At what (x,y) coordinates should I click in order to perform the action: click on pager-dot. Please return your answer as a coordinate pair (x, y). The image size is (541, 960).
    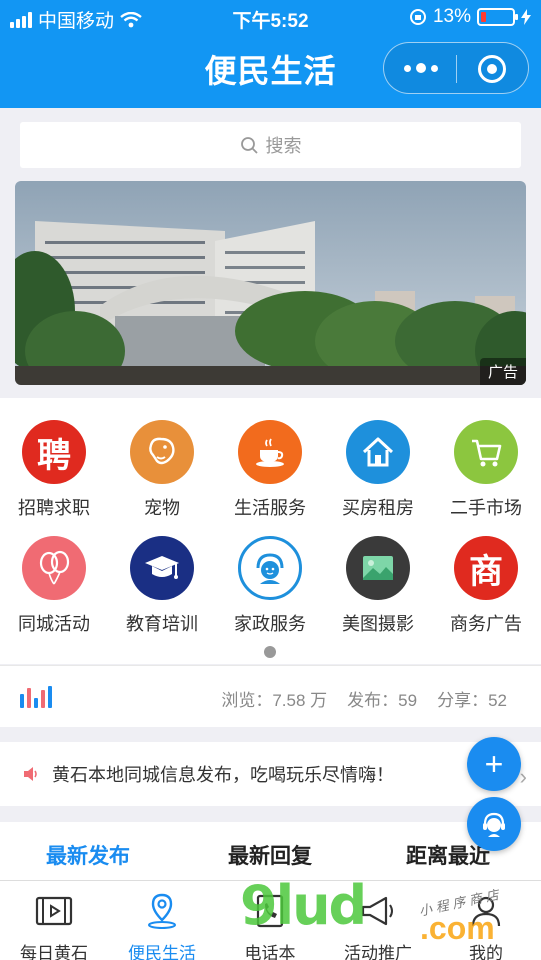
    Looking at the image, I should click on (270, 652).